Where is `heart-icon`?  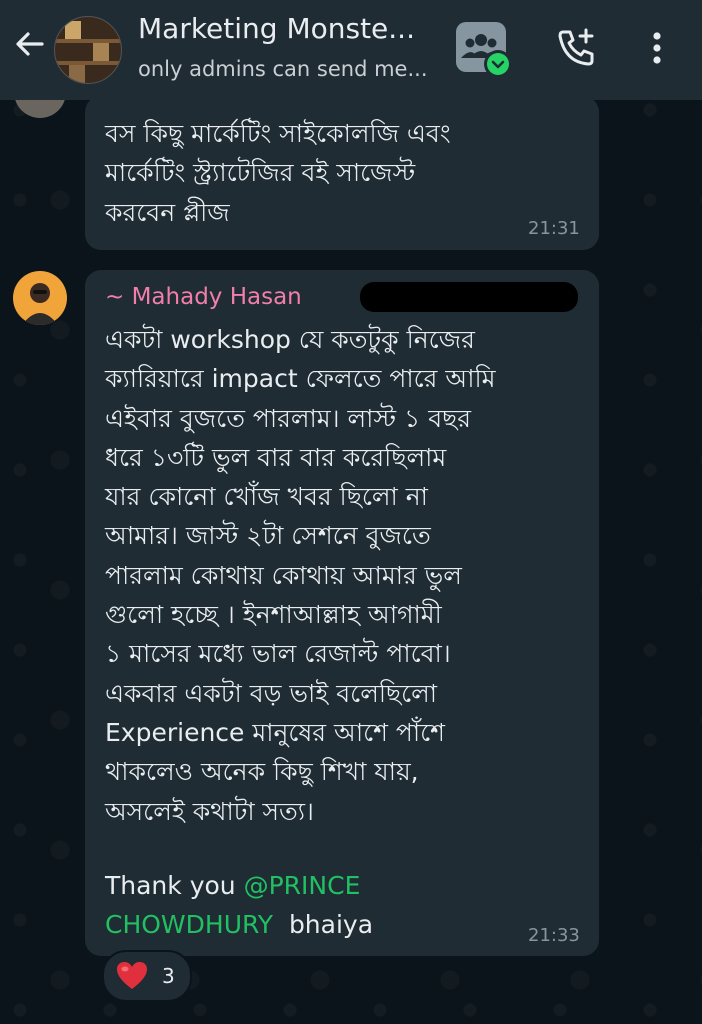 heart-icon is located at coordinates (132, 975).